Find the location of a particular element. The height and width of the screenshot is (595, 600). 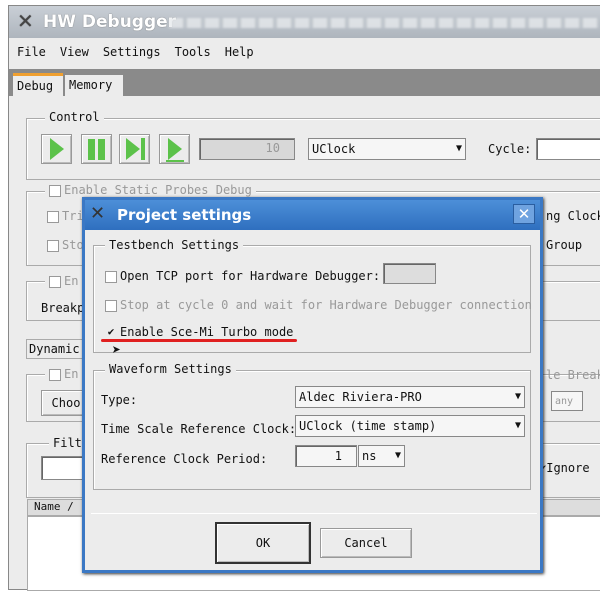

breakpoint-label: Breakp is located at coordinates (63, 308).